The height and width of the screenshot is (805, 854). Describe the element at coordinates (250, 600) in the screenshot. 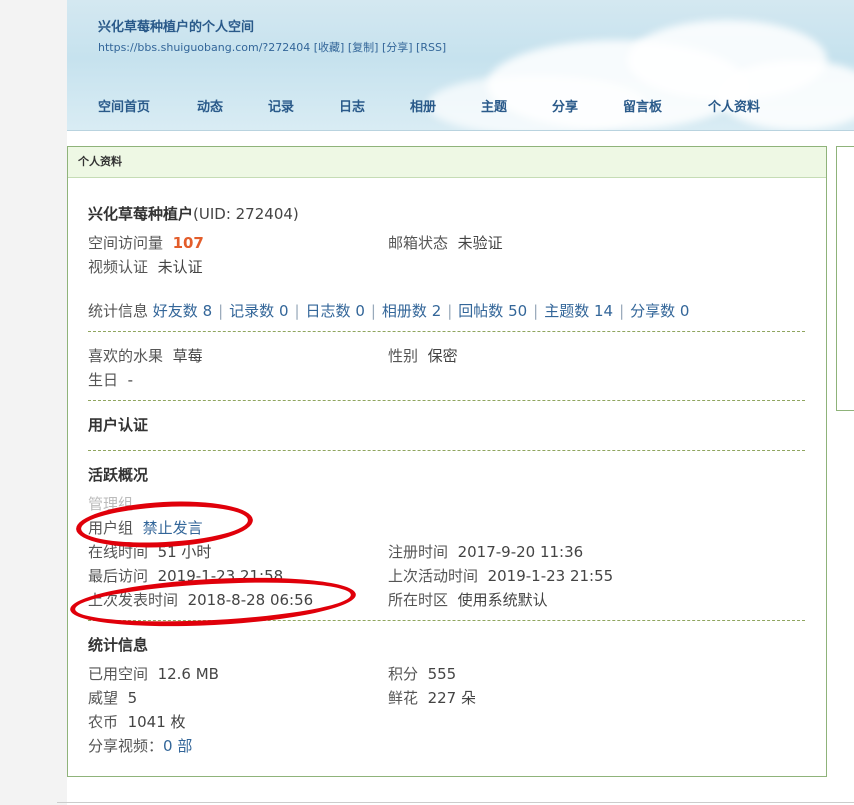

I see `last-post-value: 2018-8-28 06:56` at that location.